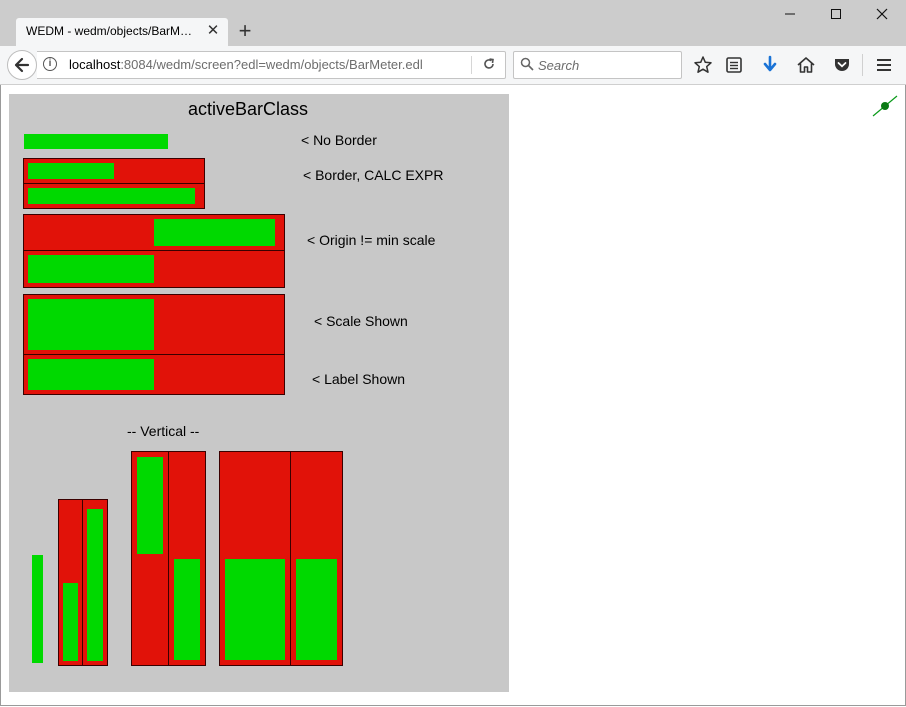 This screenshot has height=707, width=906. I want to click on search-bar, so click(597, 65).